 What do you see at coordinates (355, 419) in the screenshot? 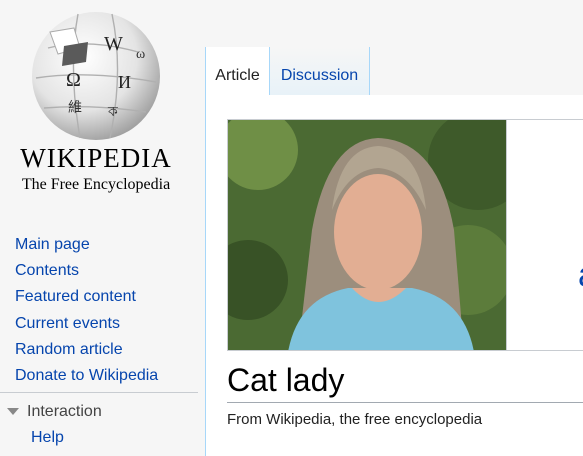
I see `site-subtitle: From Wikipedia, the free encyclopedia` at bounding box center [355, 419].